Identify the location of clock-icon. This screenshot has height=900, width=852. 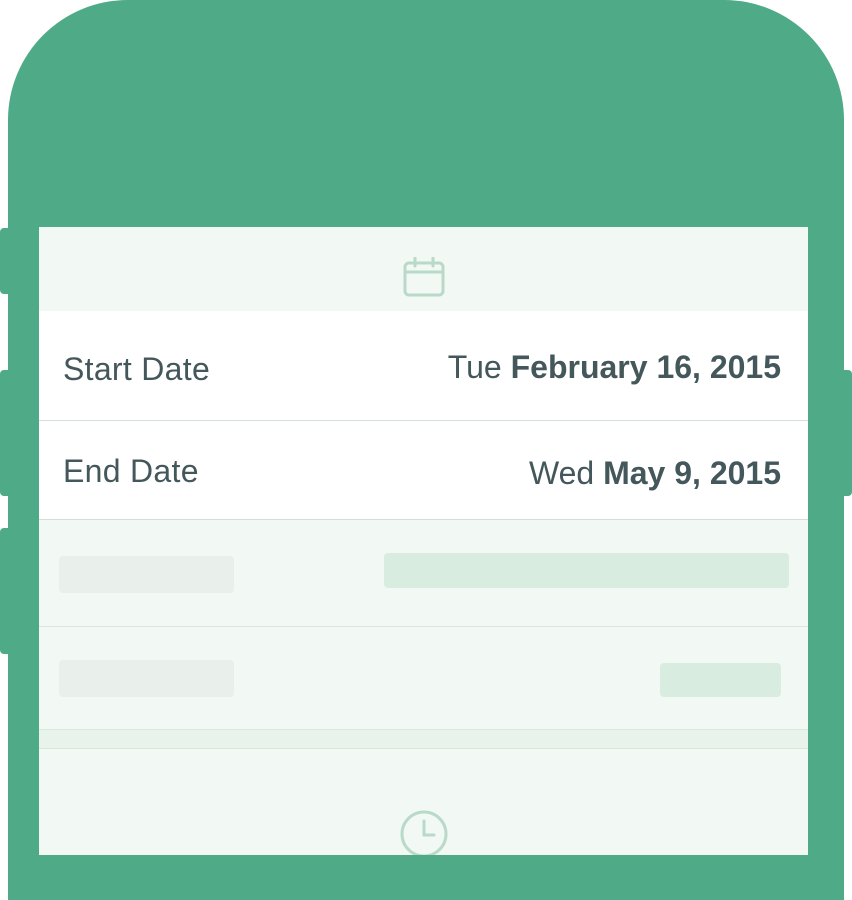
(424, 832).